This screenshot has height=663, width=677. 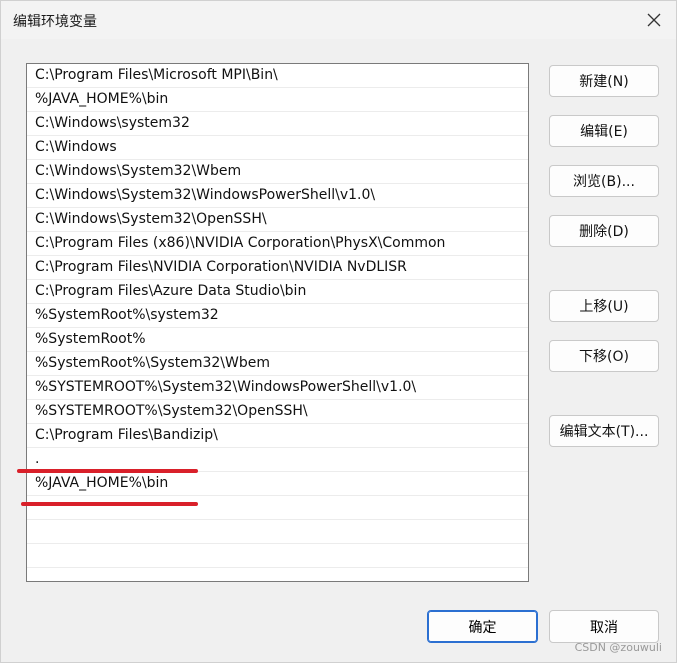 What do you see at coordinates (107, 471) in the screenshot?
I see `annotation-underline-top` at bounding box center [107, 471].